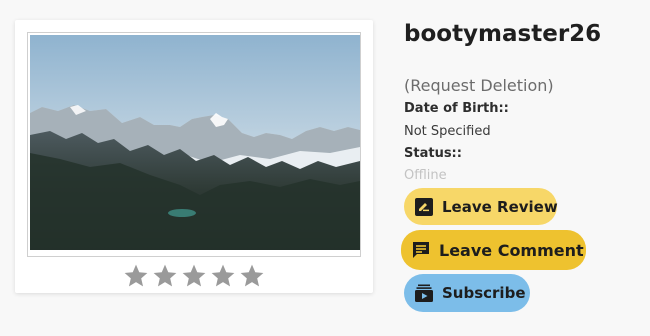 The height and width of the screenshot is (336, 650). What do you see at coordinates (479, 85) in the screenshot?
I see `request-deletion-link: (Request Deletion)` at bounding box center [479, 85].